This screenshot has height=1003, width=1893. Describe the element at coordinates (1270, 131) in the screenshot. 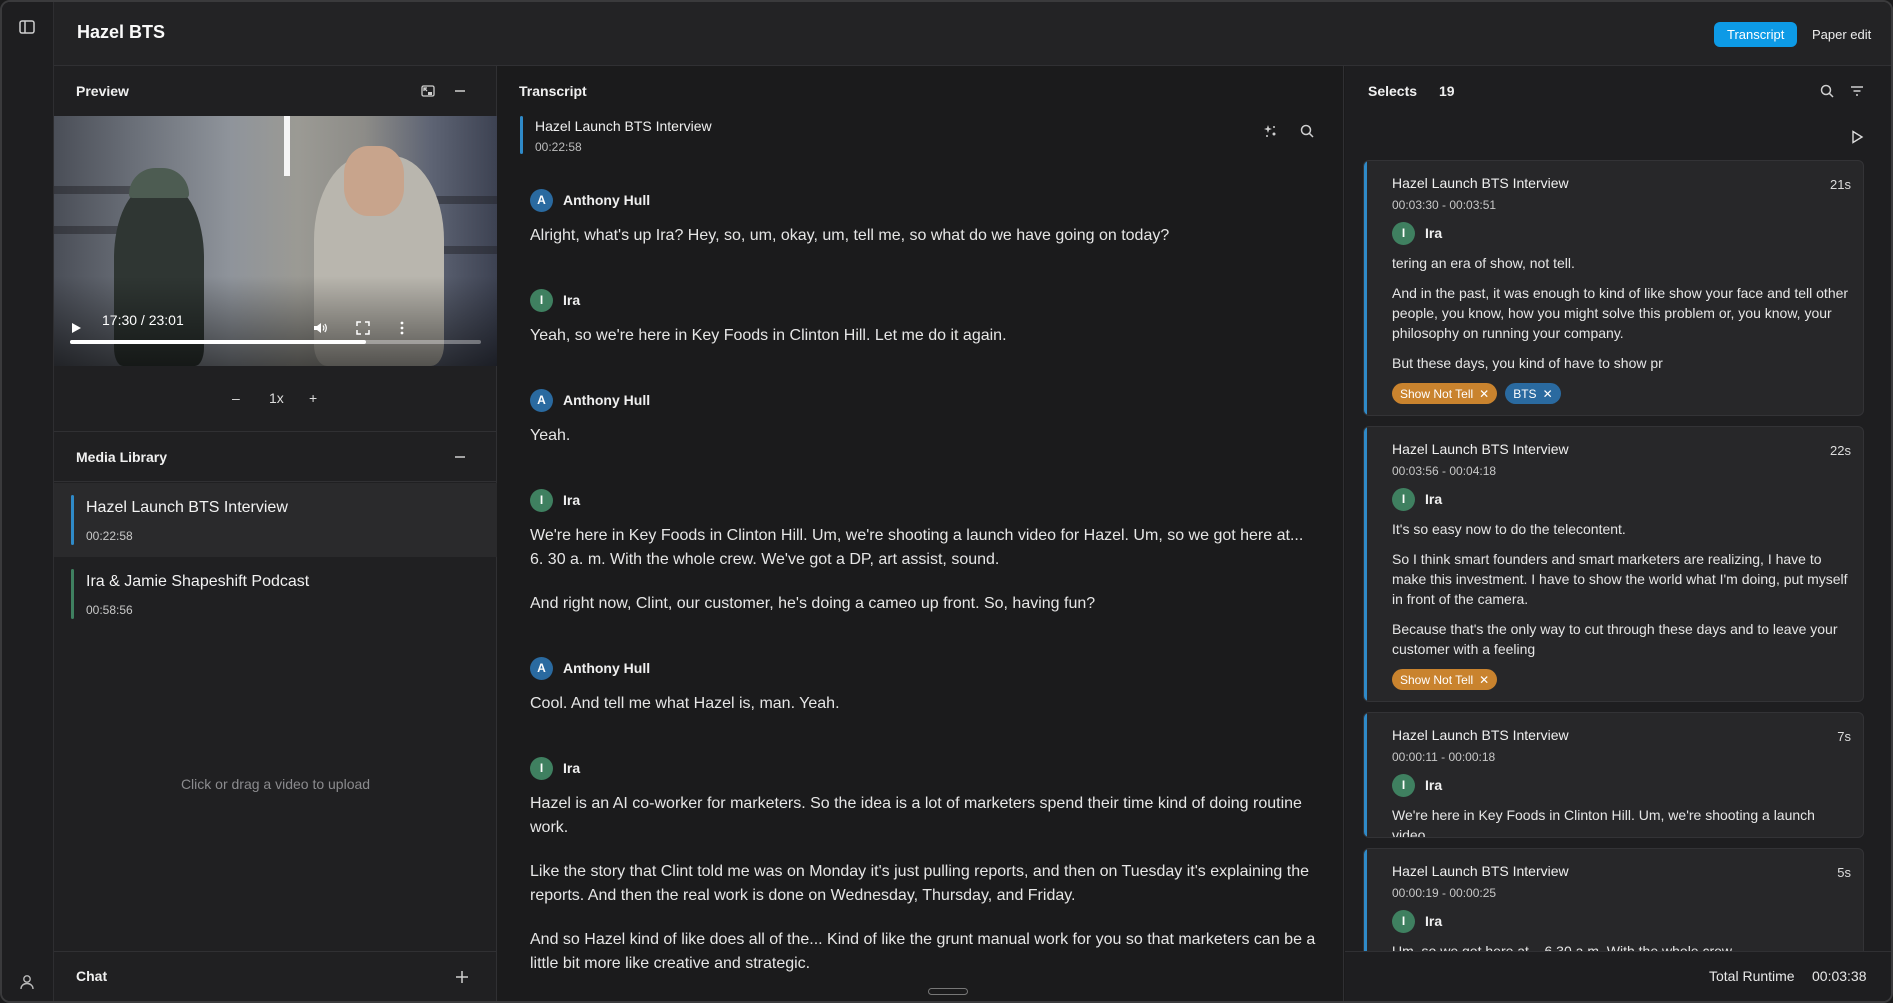

I see `sparkles-icon` at that location.